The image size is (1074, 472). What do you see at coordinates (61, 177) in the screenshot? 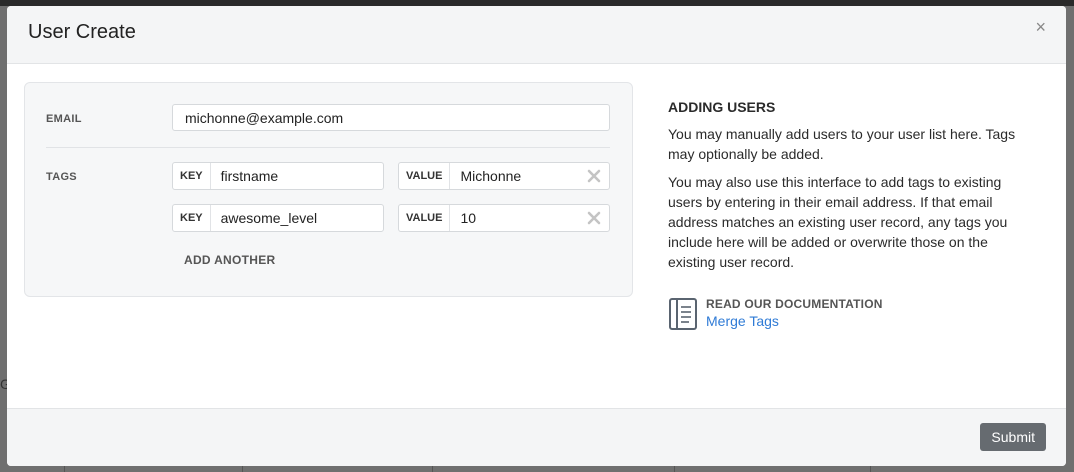
I see `tags-label: TAGS` at bounding box center [61, 177].